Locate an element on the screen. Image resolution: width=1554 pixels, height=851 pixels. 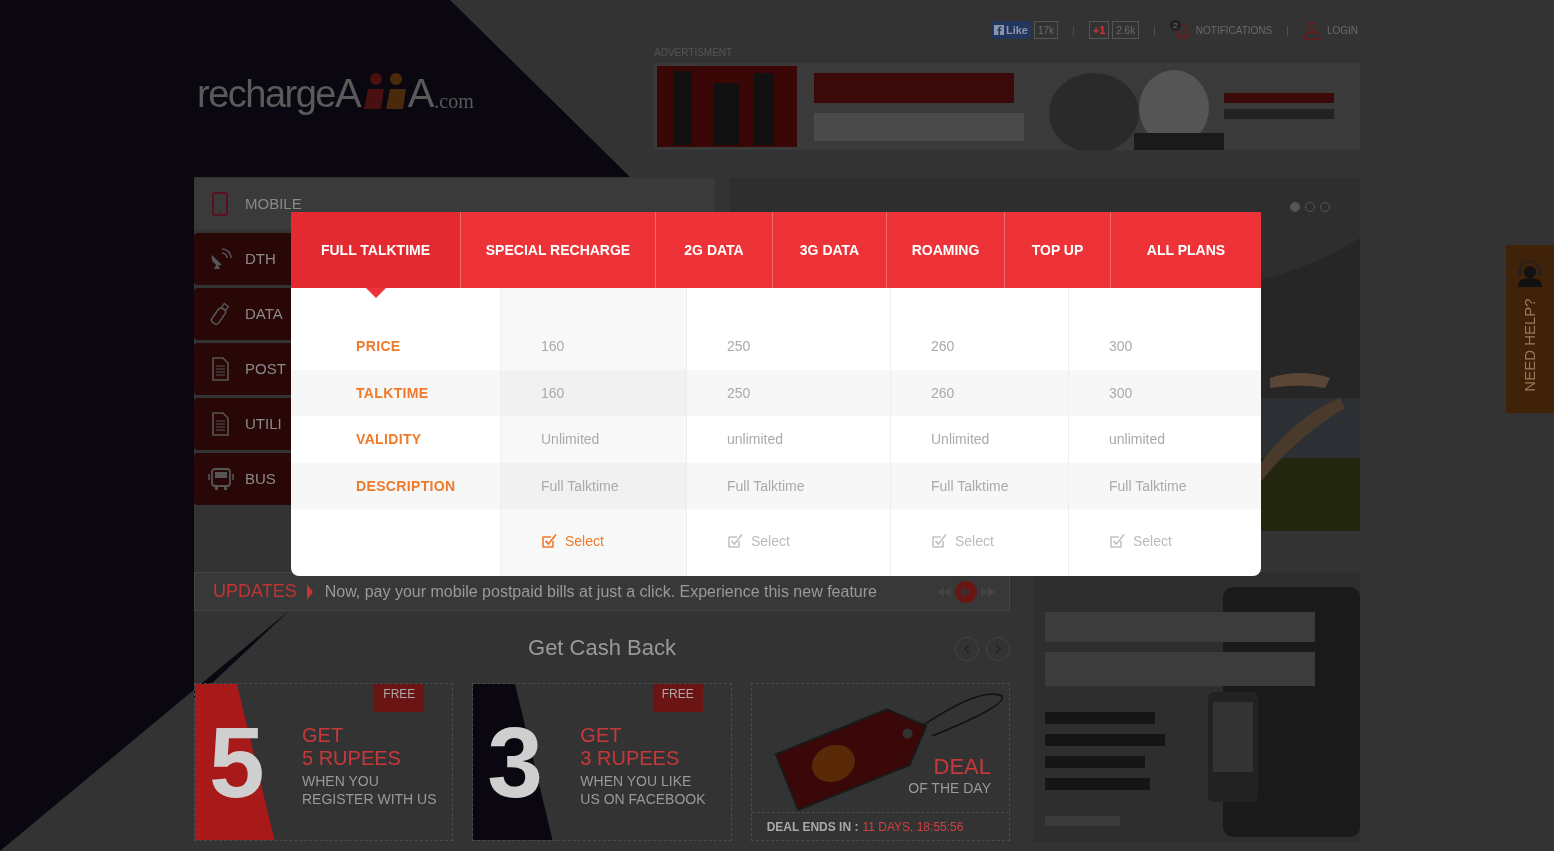
like-button: Like is located at coordinates (1010, 30).